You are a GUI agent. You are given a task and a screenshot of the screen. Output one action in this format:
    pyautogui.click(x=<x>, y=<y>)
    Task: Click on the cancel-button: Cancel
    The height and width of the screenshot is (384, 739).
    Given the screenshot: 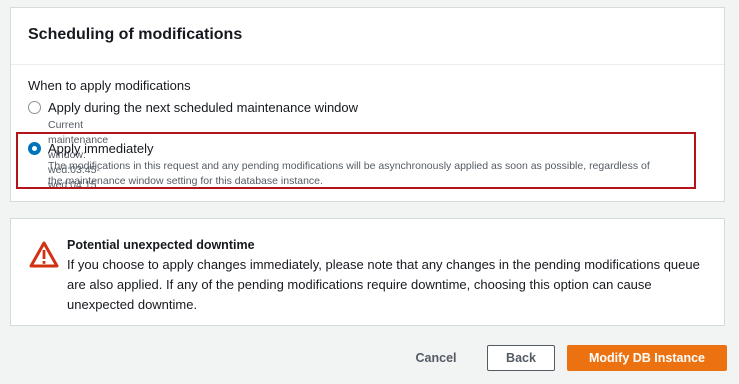 What is the action you would take?
    pyautogui.click(x=436, y=358)
    